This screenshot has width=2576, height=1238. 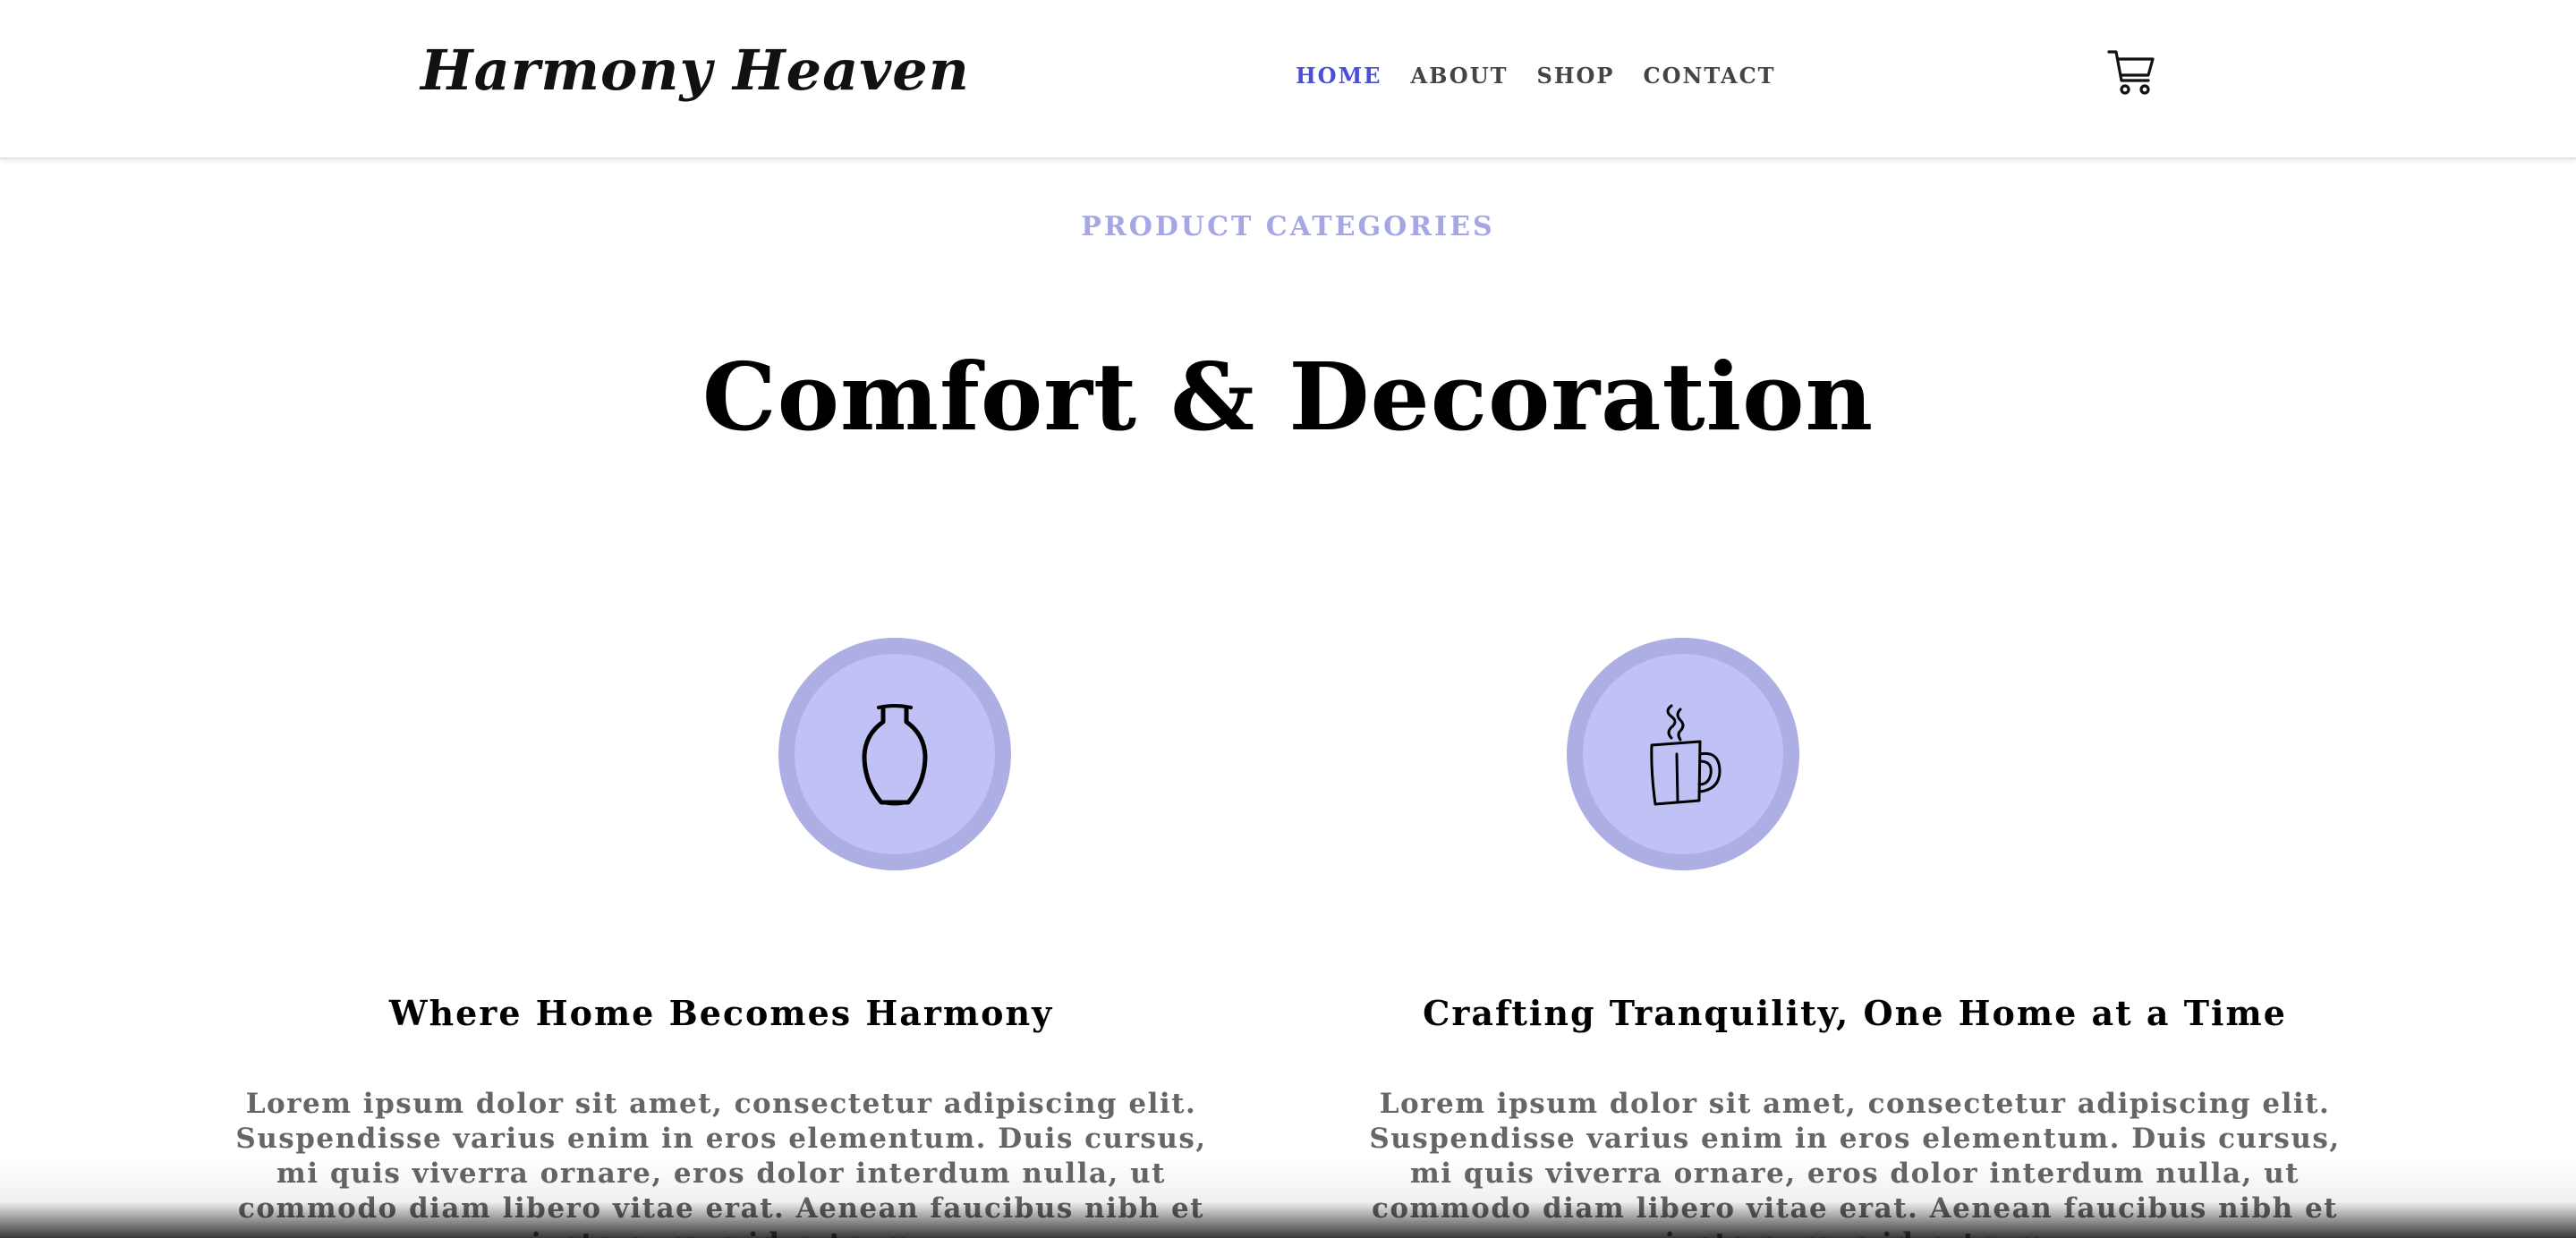 I want to click on main-nav: HOME ABOUT SHOP CONTACT, so click(x=1536, y=76).